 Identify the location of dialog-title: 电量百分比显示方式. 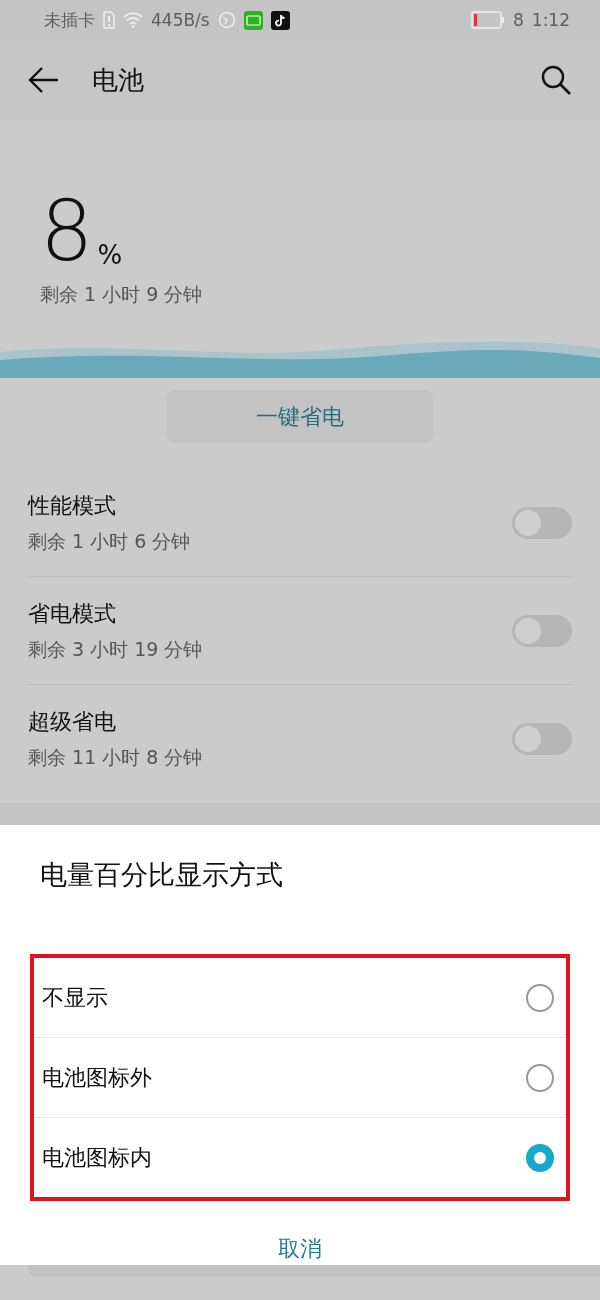
(161, 875).